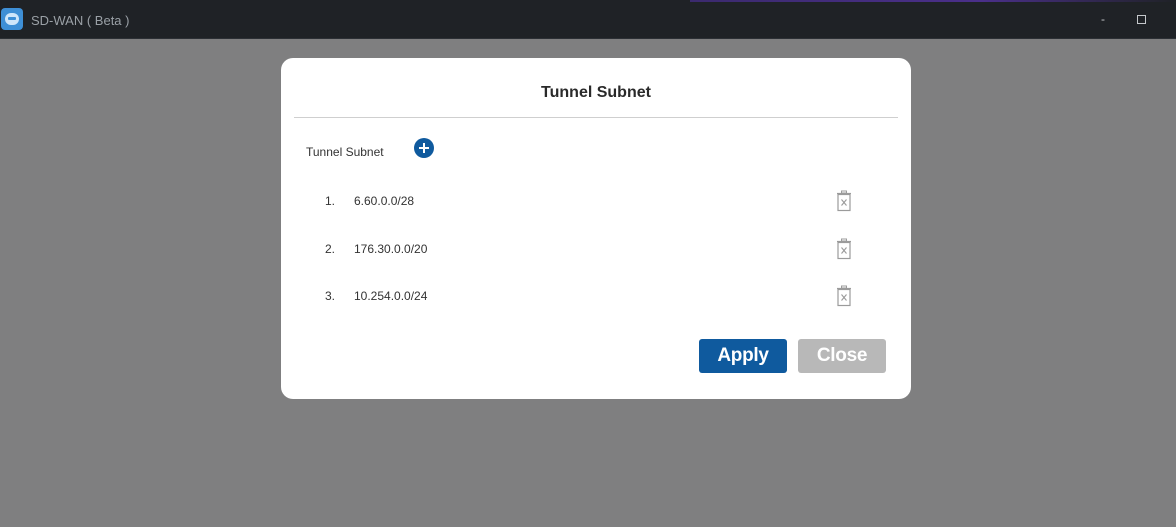 Image resolution: width=1176 pixels, height=527 pixels. Describe the element at coordinates (345, 152) in the screenshot. I see `tunnel-subnet-label: Tunnel Subnet` at that location.